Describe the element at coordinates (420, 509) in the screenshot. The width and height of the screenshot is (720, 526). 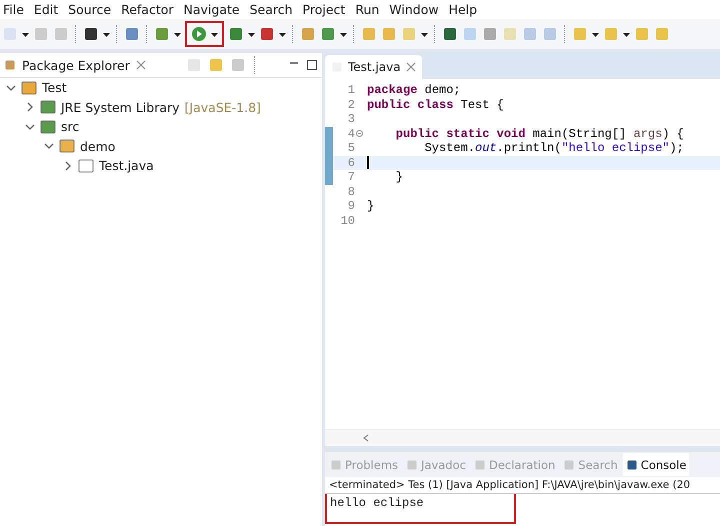
I see `console-output: hello eclipse` at that location.